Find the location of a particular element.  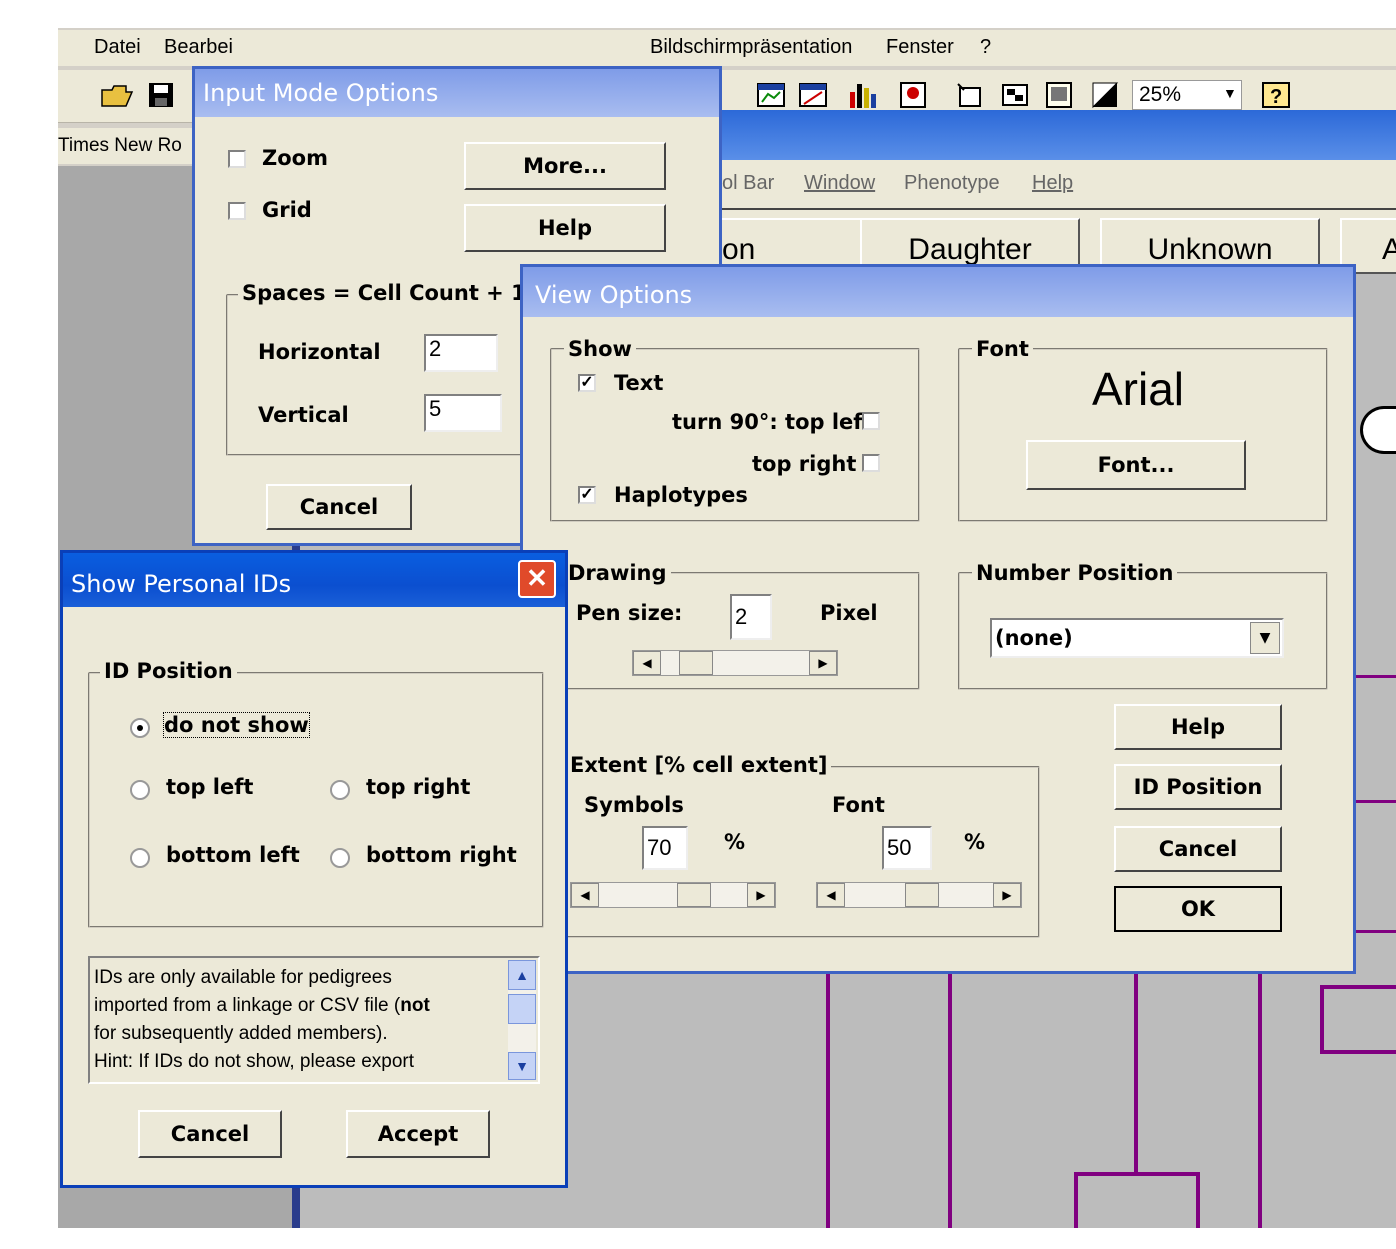

turn-top-left-checkbox is located at coordinates (871, 421).